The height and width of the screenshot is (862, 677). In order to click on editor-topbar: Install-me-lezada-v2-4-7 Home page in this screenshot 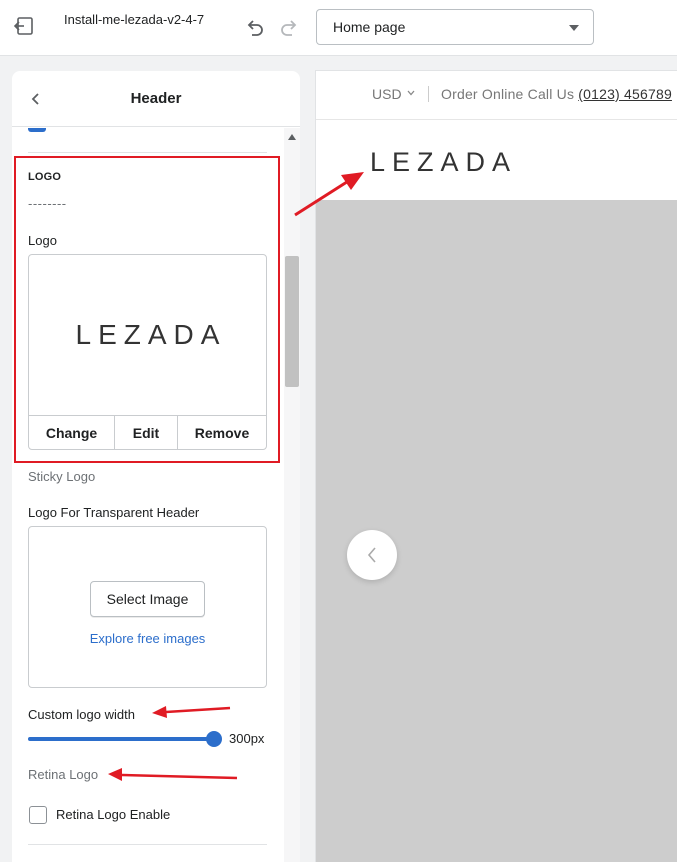, I will do `click(338, 28)`.